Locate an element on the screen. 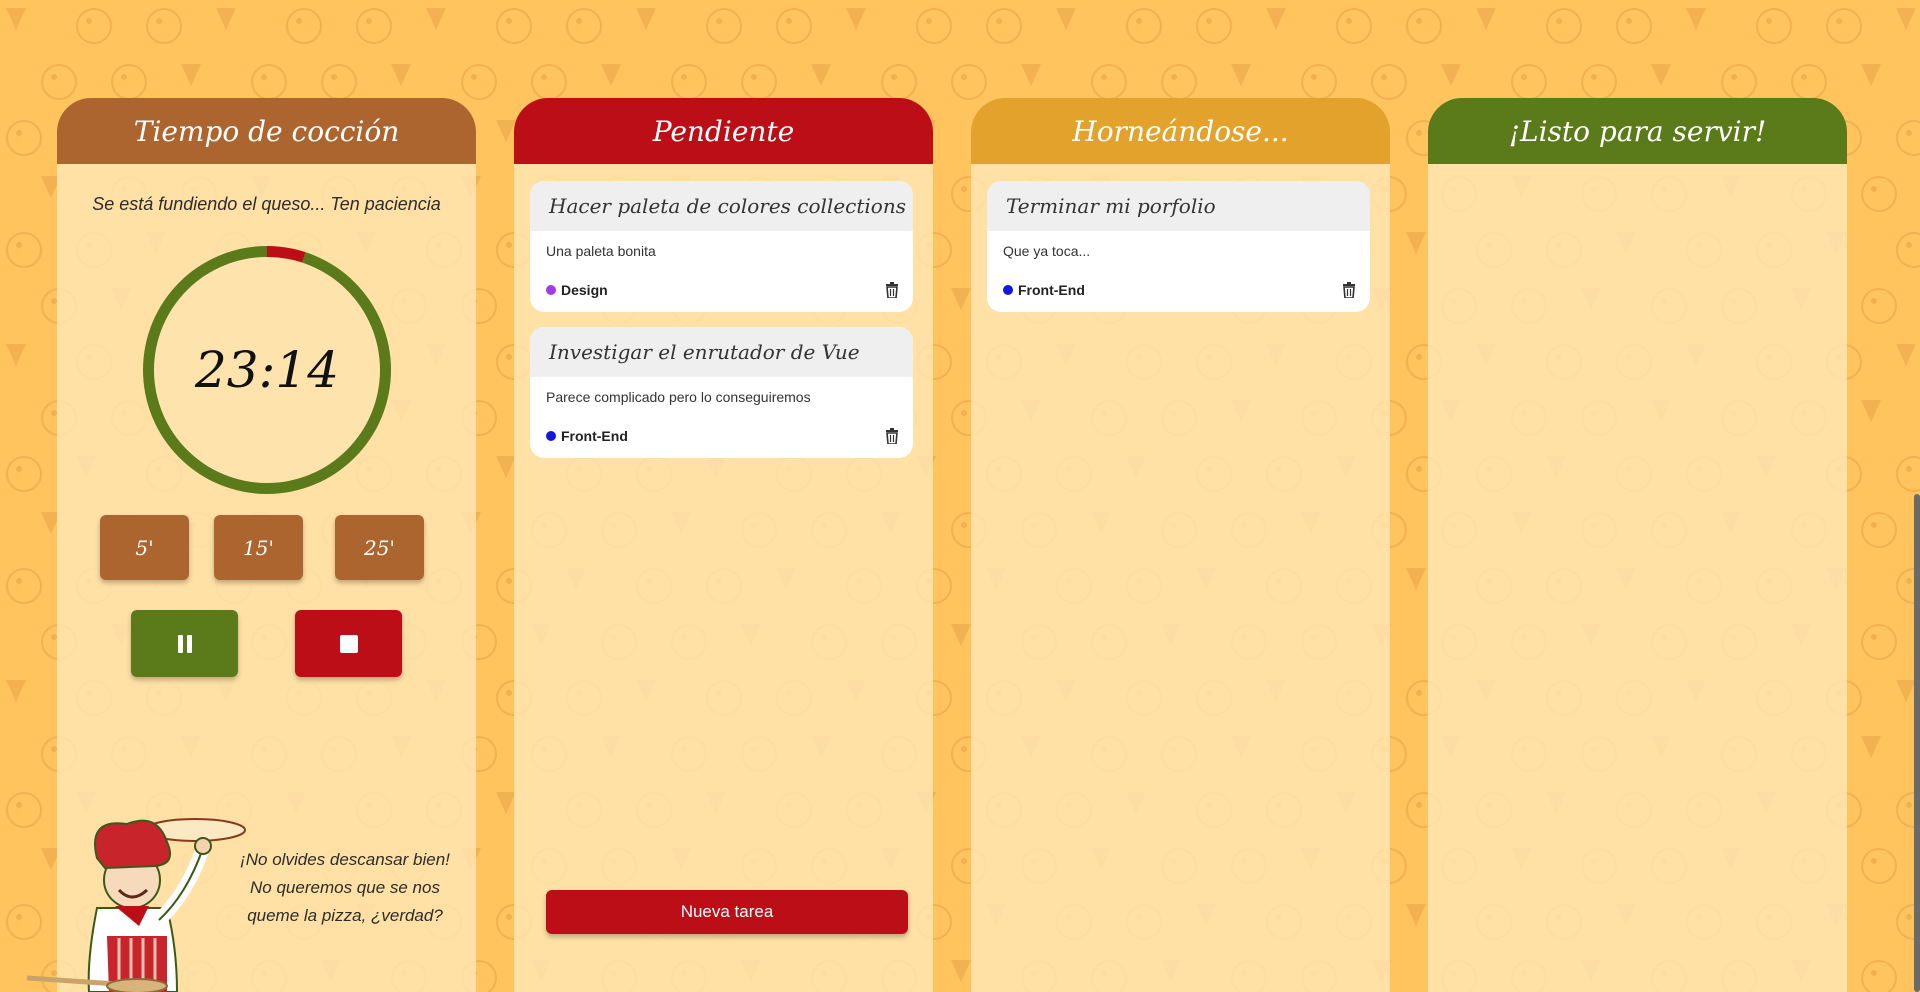 The height and width of the screenshot is (992, 1920). pending-column-title: Pendiente is located at coordinates (723, 131).